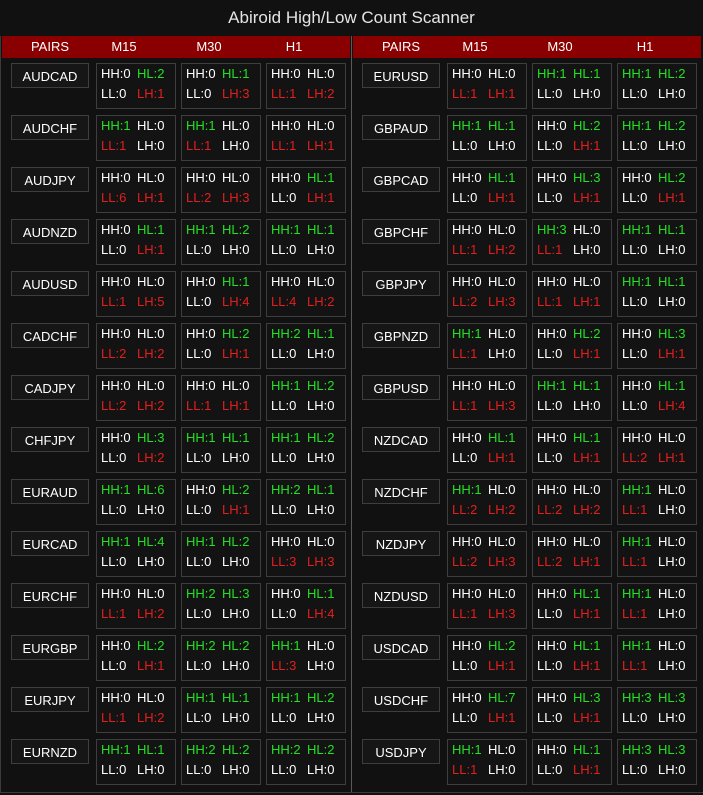 The width and height of the screenshot is (703, 795). What do you see at coordinates (401, 127) in the screenshot?
I see `pair-button: GBPAUD` at bounding box center [401, 127].